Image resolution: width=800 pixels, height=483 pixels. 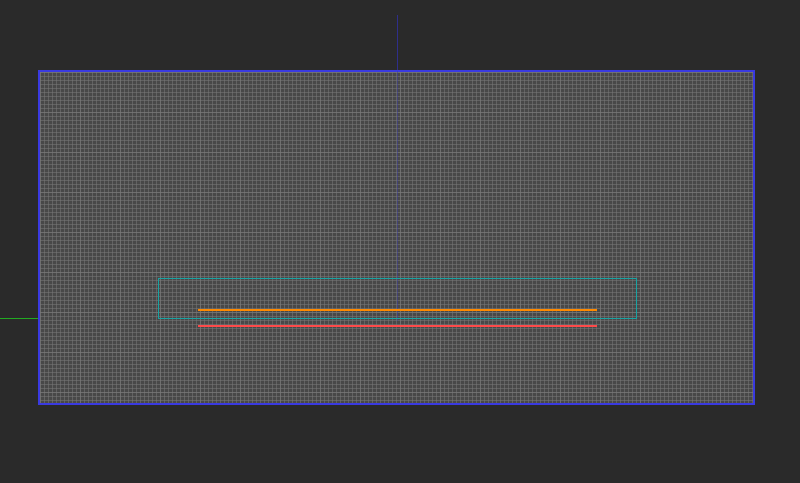 What do you see at coordinates (397, 310) in the screenshot?
I see `orange-line-object` at bounding box center [397, 310].